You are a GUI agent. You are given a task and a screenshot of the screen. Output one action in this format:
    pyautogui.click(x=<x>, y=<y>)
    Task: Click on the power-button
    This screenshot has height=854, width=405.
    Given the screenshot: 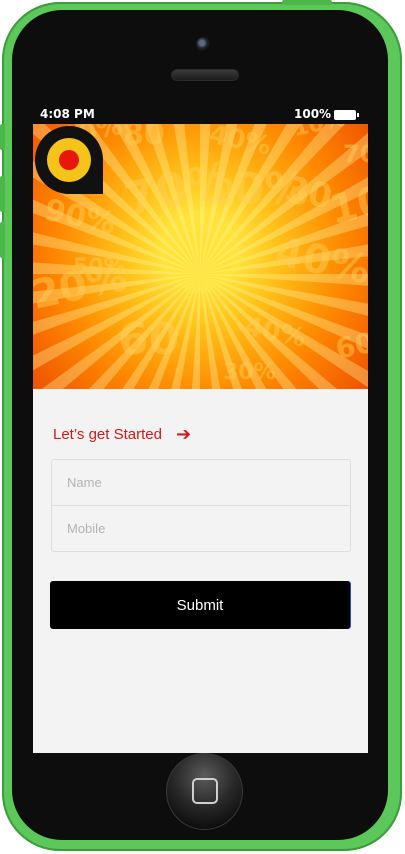 What is the action you would take?
    pyautogui.click(x=307, y=2)
    